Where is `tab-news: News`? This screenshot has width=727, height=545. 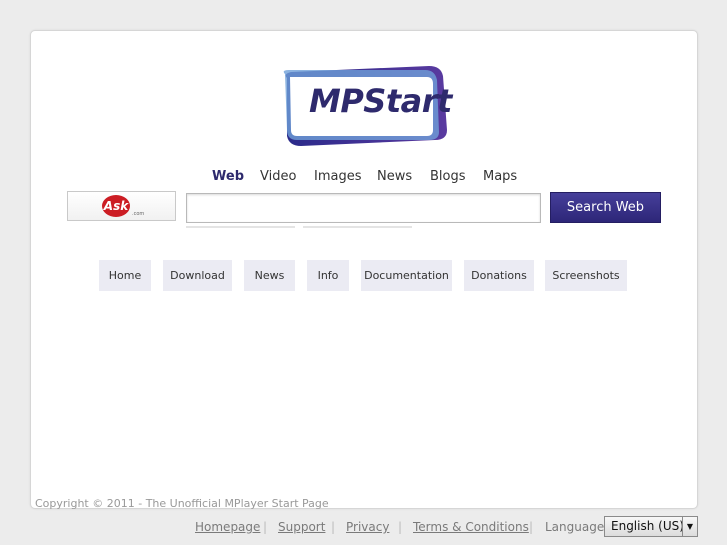 tab-news: News is located at coordinates (394, 176).